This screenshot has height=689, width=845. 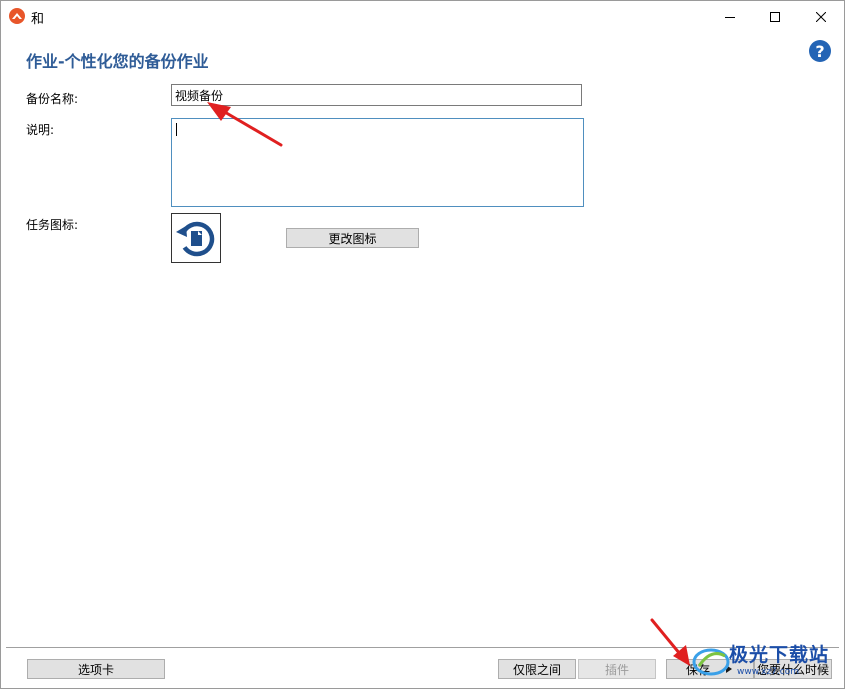 What do you see at coordinates (40, 130) in the screenshot?
I see `description-label: 说明:` at bounding box center [40, 130].